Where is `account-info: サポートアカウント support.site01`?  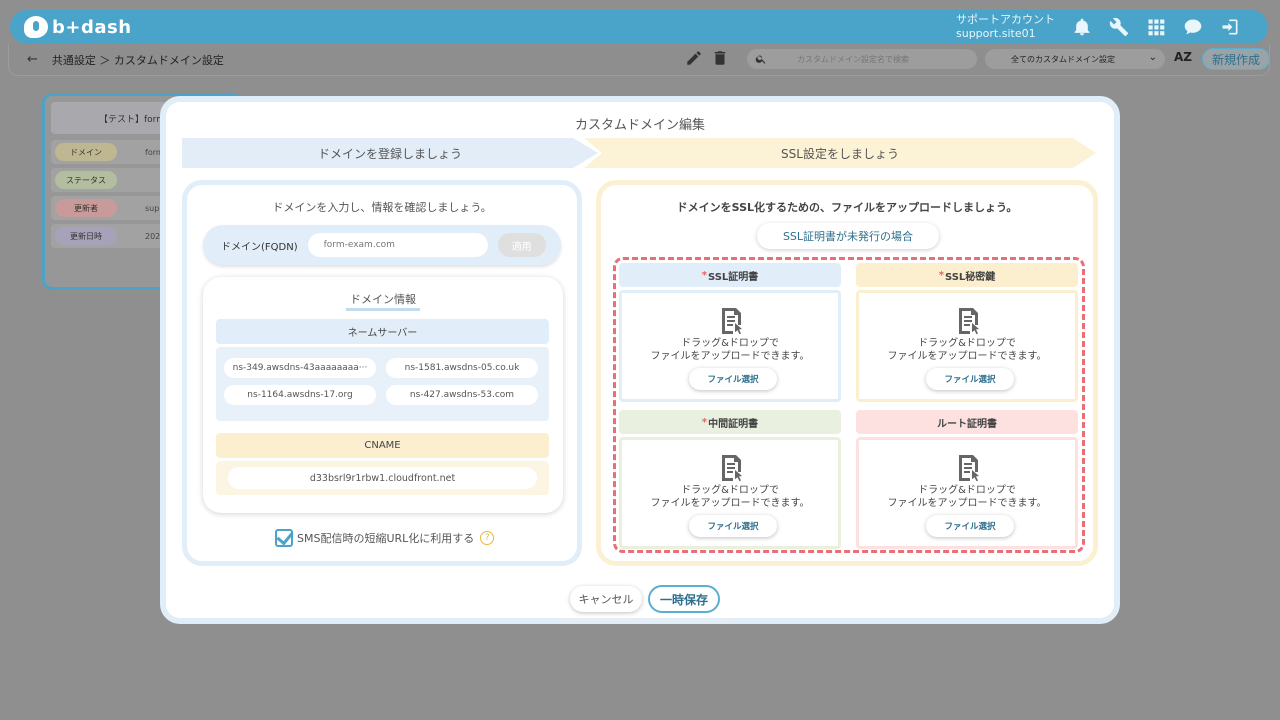
account-info: サポートアカウント support.site01 is located at coordinates (1005, 27).